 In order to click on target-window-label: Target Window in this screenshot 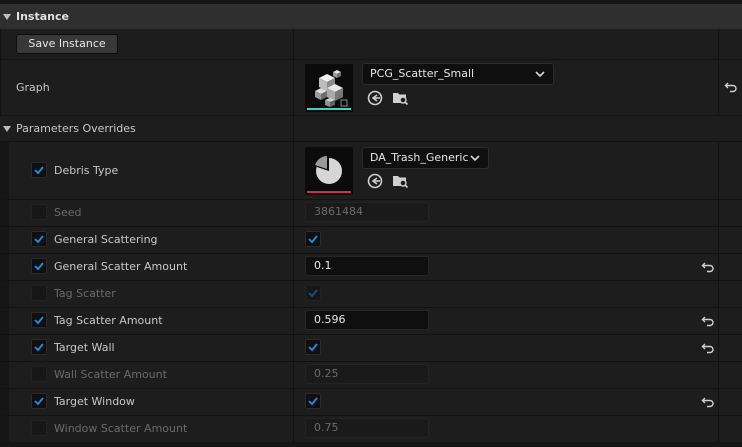, I will do `click(94, 401)`.